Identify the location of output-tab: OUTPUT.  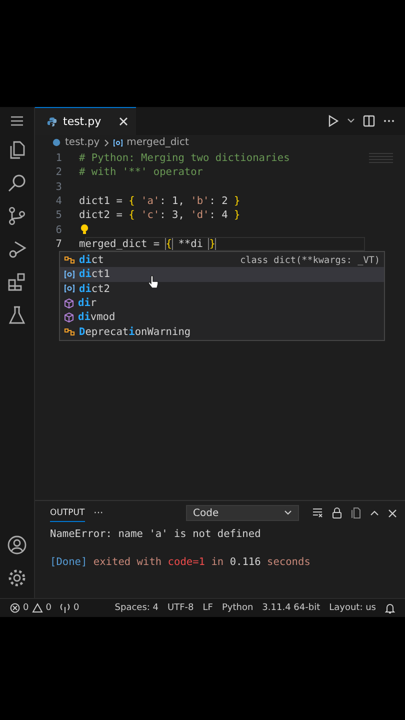
(67, 513).